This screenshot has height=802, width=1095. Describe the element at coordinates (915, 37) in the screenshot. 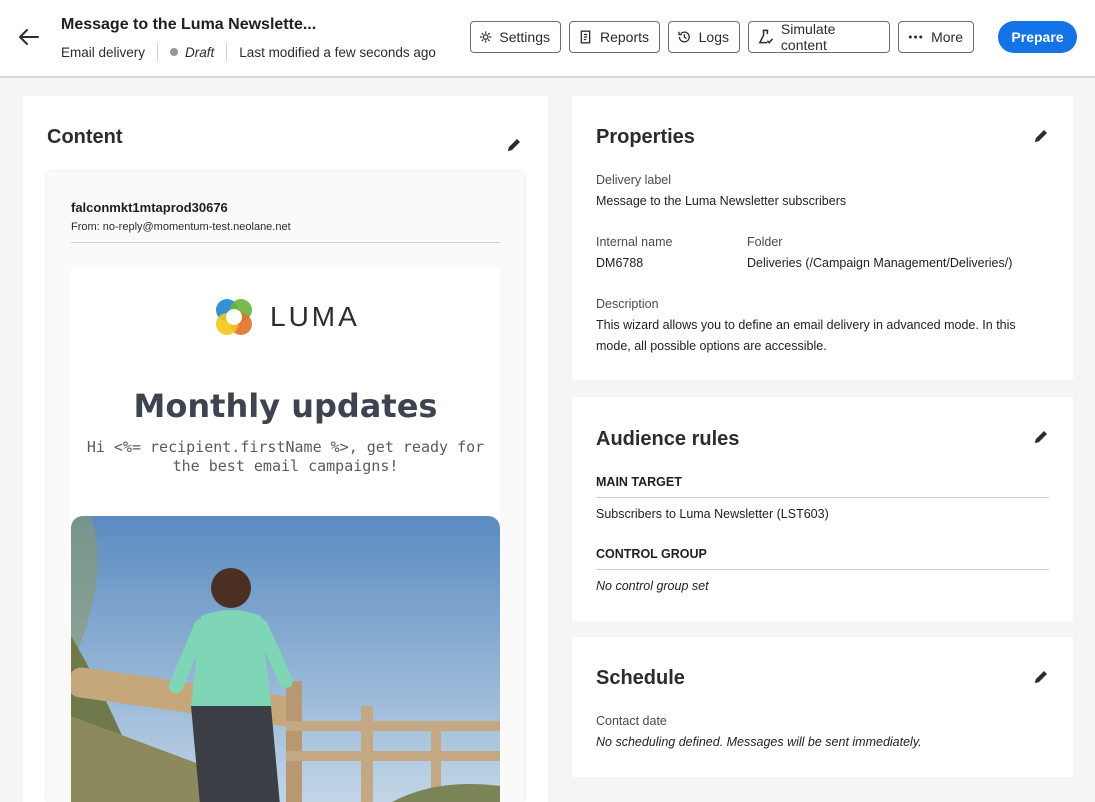

I see `more-dots-icon` at that location.